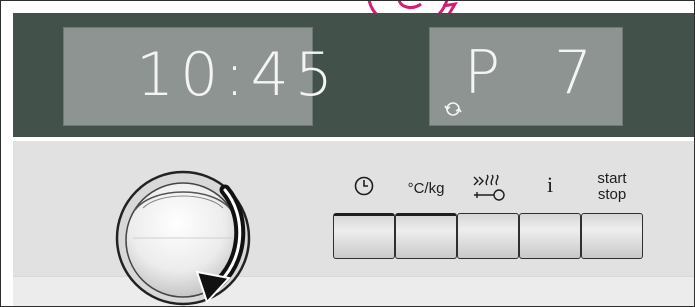  Describe the element at coordinates (198, 232) in the screenshot. I see `rotary-knob` at that location.